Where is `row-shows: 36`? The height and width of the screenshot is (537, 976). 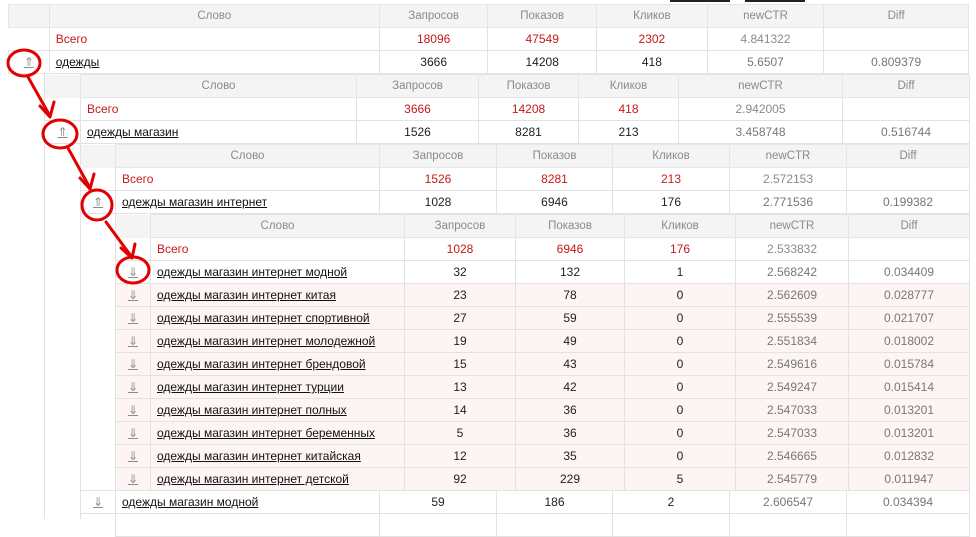 row-shows: 36 is located at coordinates (570, 410).